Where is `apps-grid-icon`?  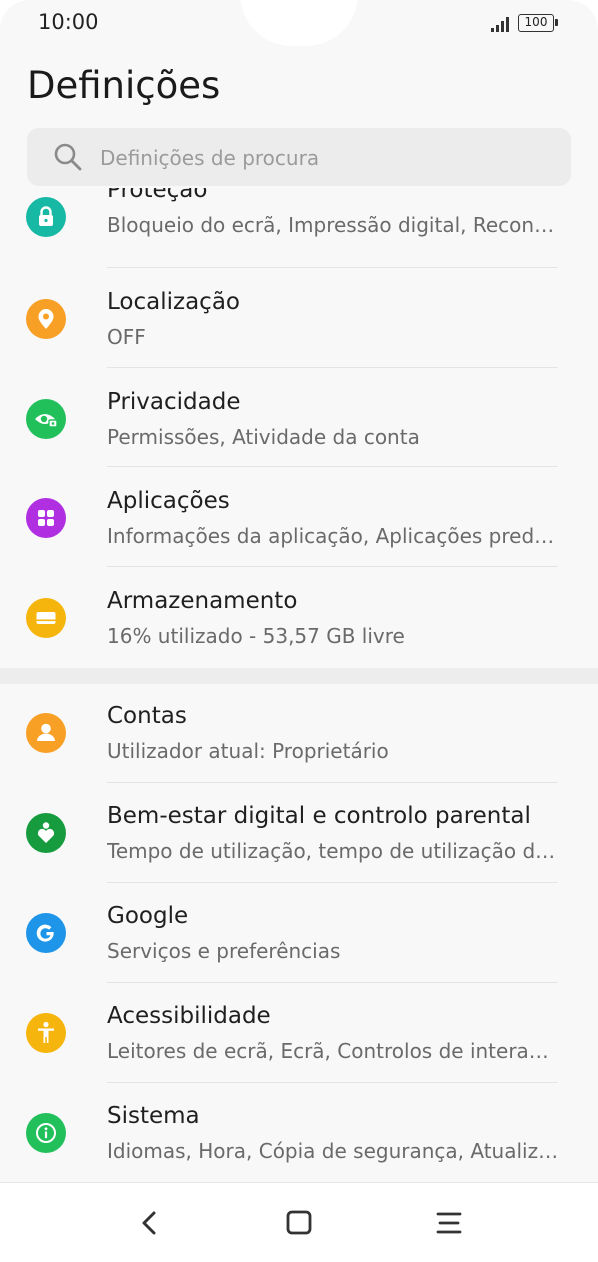
apps-grid-icon is located at coordinates (46, 518).